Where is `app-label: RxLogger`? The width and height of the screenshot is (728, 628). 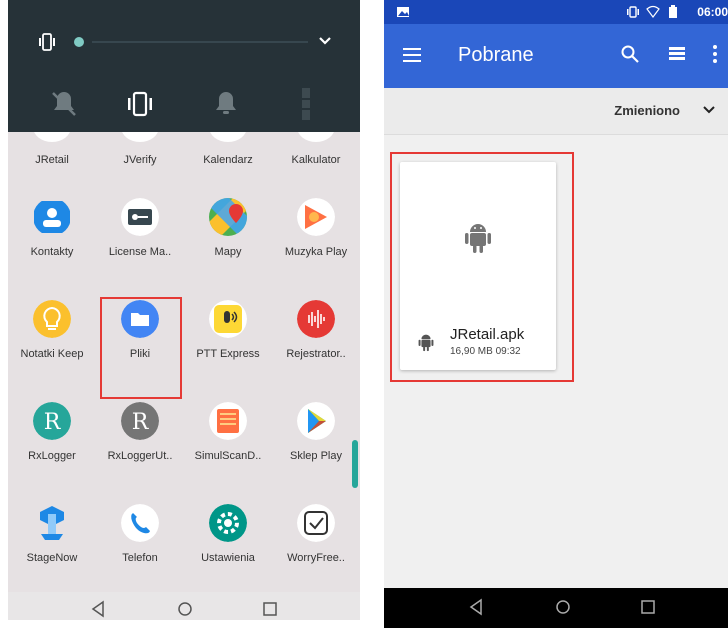 app-label: RxLogger is located at coordinates (52, 456).